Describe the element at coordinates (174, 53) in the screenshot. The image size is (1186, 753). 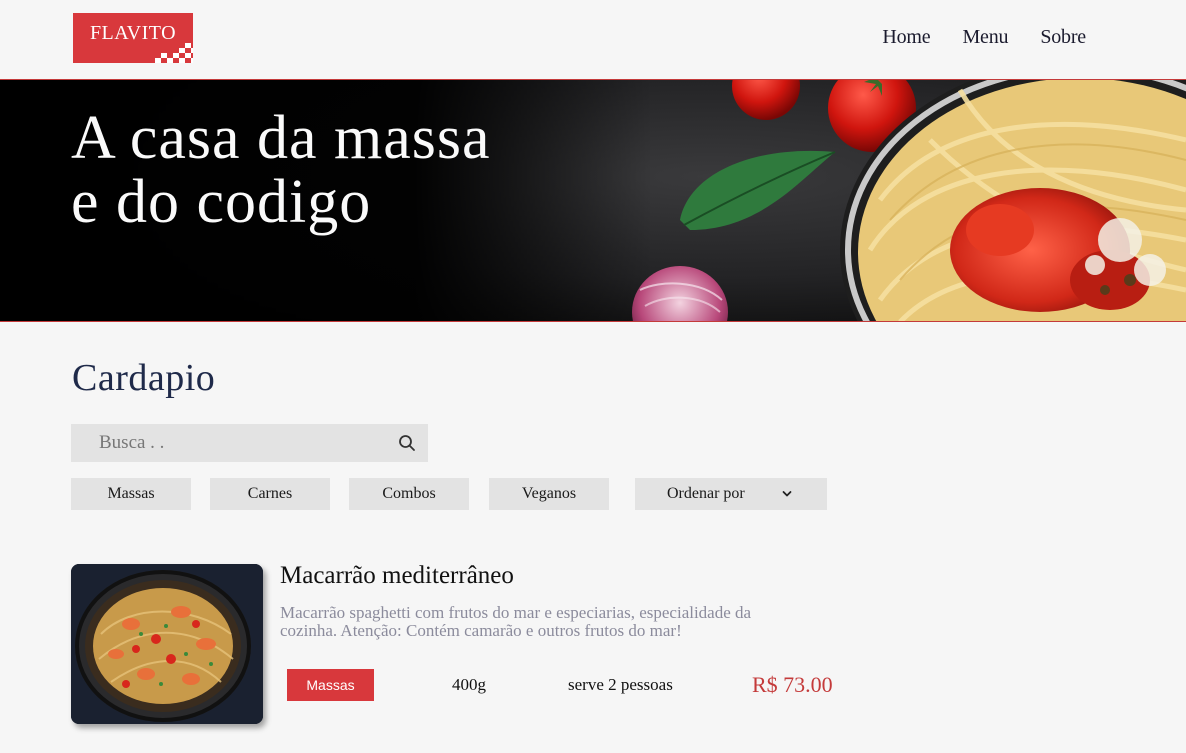
I see `checker-pattern-icon` at that location.